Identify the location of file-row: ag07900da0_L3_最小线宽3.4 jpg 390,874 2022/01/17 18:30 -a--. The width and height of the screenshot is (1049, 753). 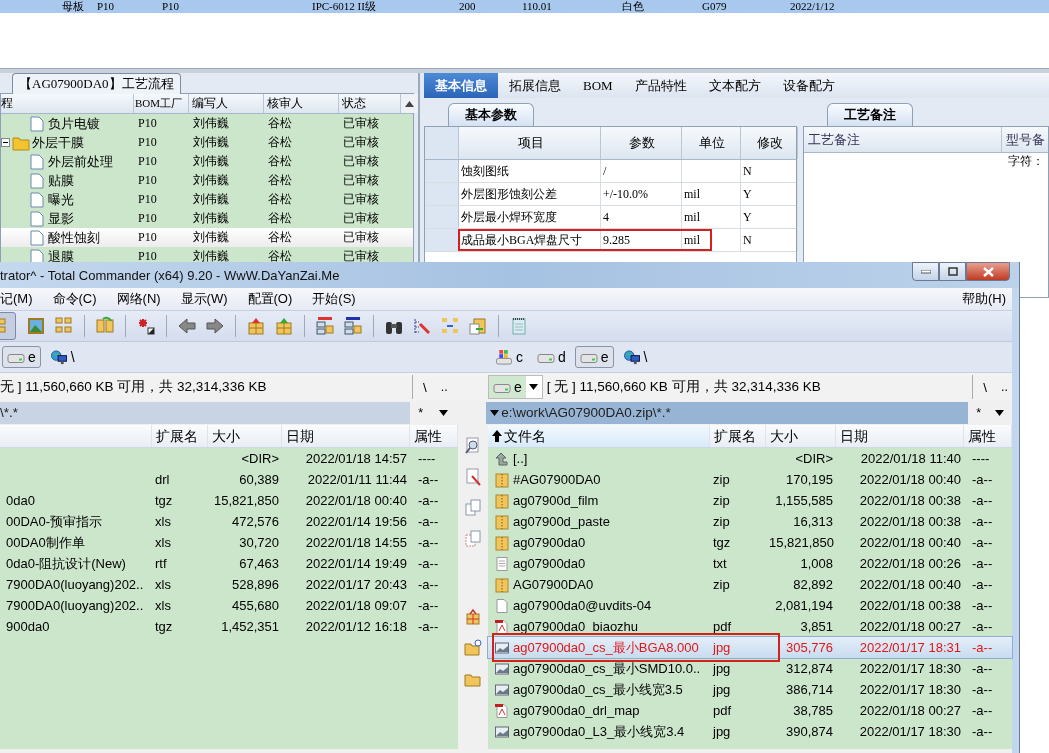
(750, 731).